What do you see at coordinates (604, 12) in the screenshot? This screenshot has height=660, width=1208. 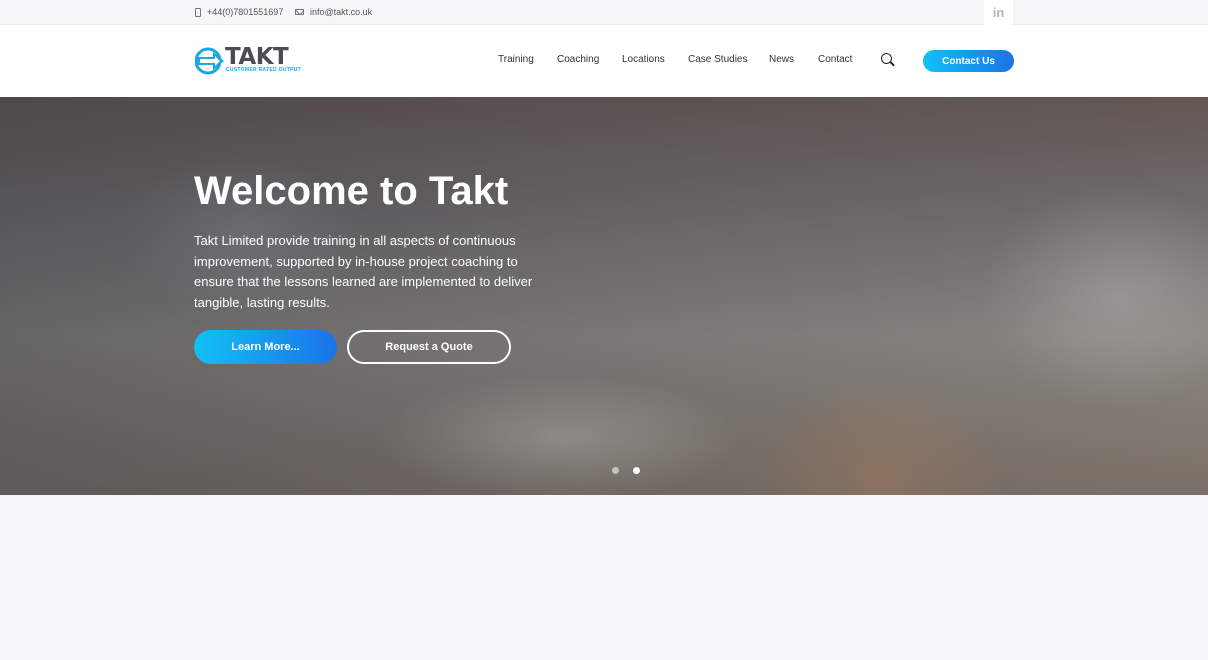 I see `top-bar: +44(0)7801551697 info@takt.co.uk in` at bounding box center [604, 12].